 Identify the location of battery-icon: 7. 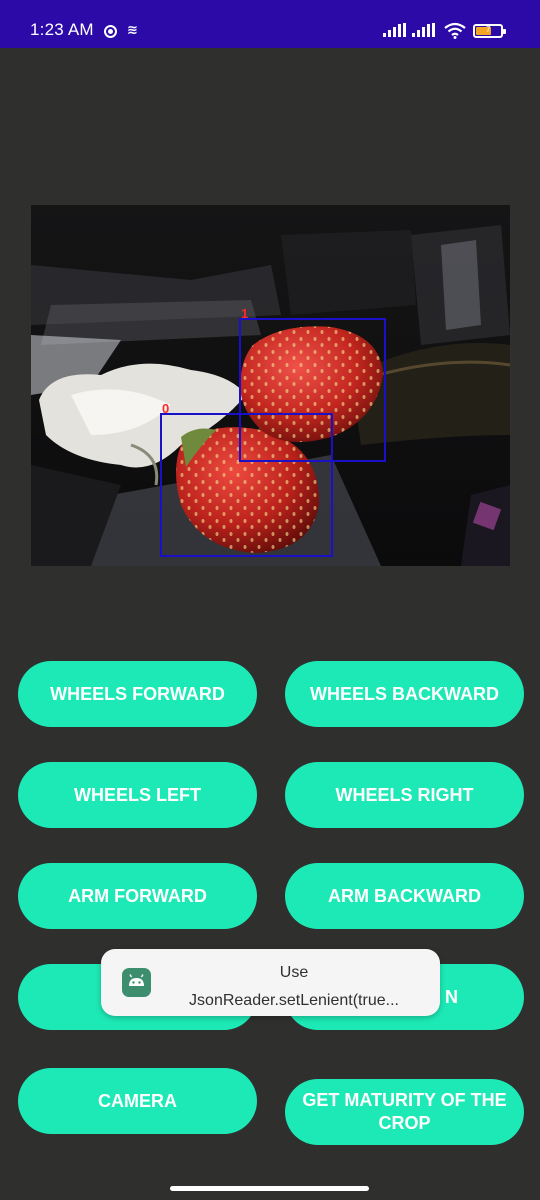
(489, 31).